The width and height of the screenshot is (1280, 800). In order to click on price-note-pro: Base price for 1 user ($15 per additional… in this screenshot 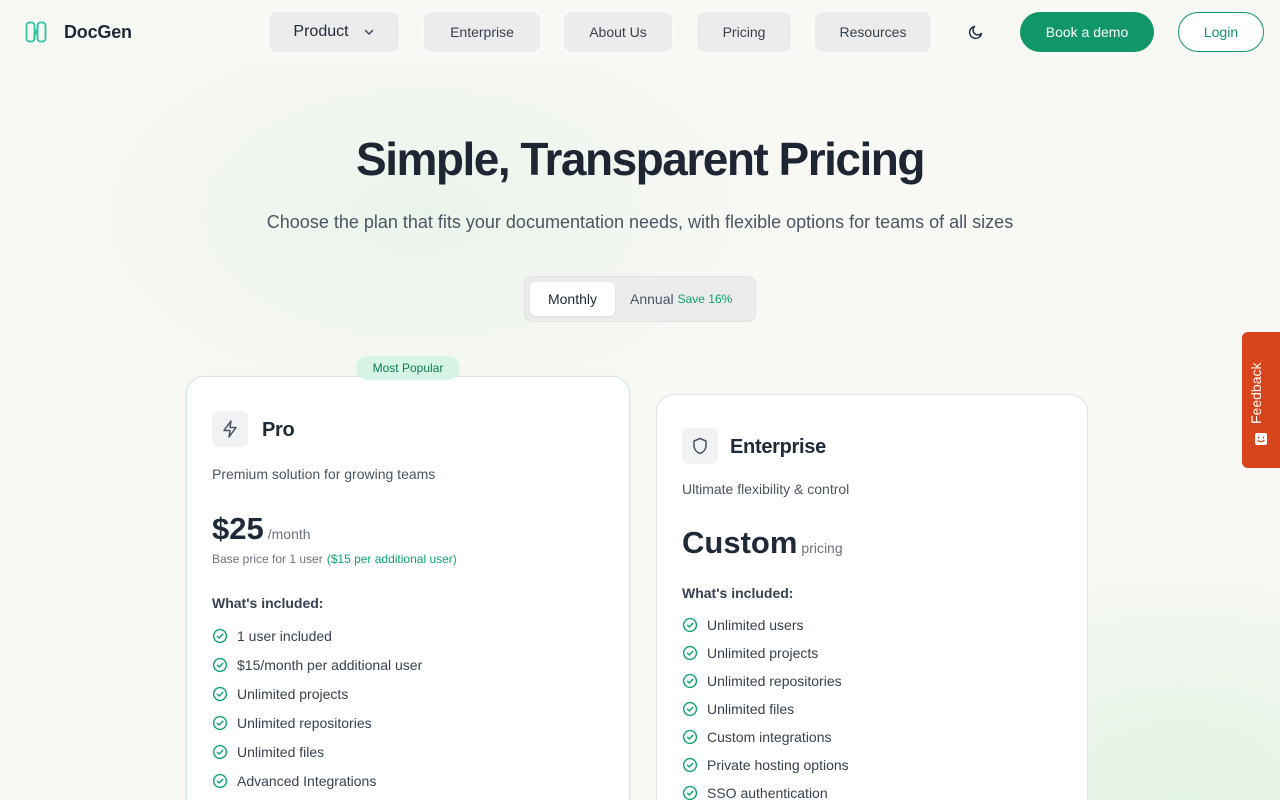, I will do `click(334, 559)`.